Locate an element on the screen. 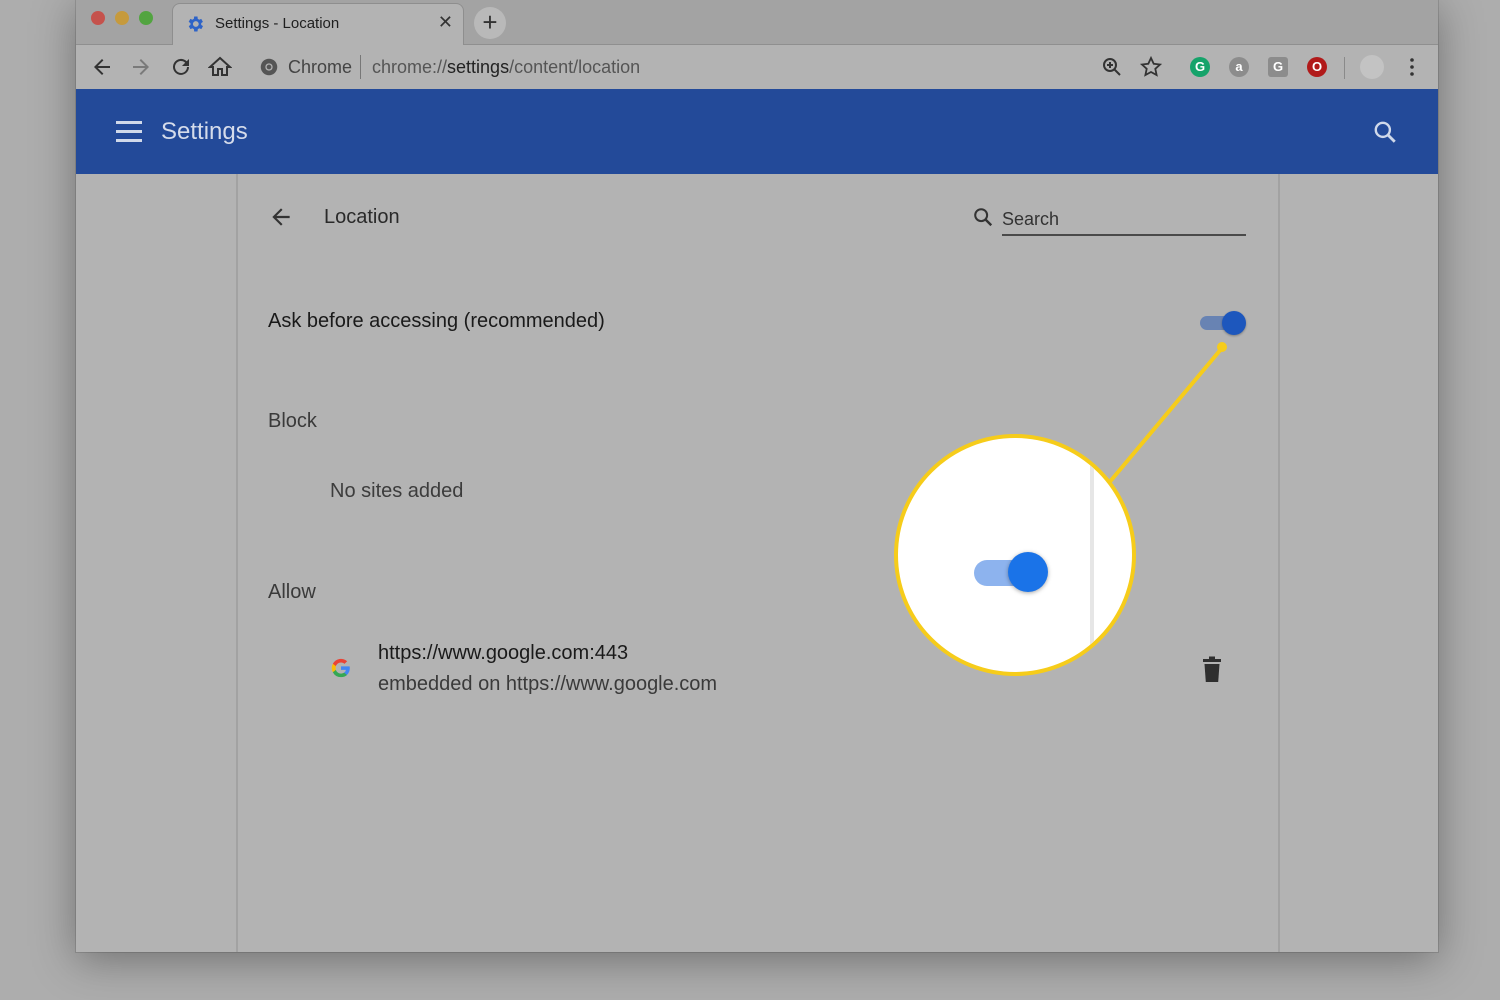 The width and height of the screenshot is (1500, 1000). bookmark-star-icon is located at coordinates (1151, 67).